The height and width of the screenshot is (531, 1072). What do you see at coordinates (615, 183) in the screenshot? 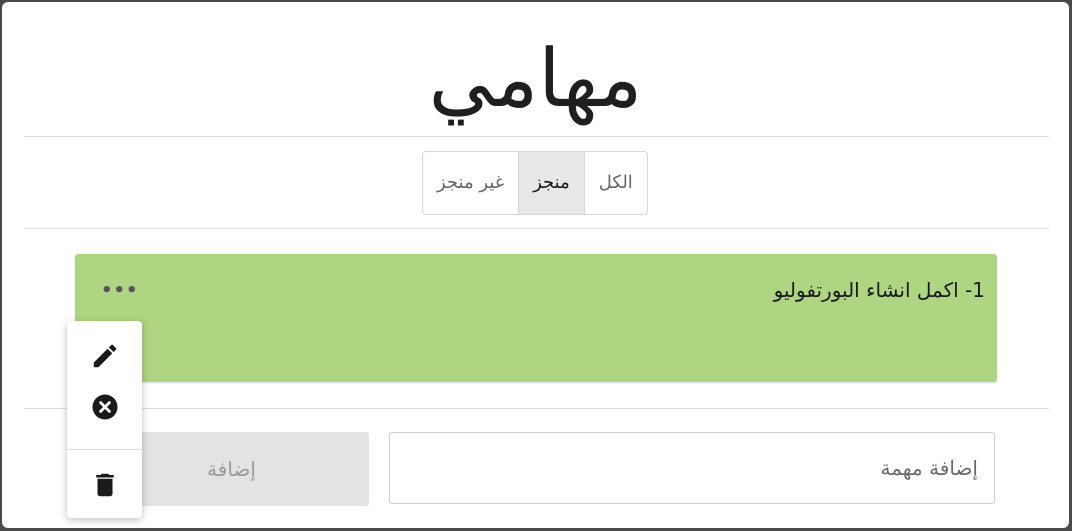
I see `filter-all: الكل` at bounding box center [615, 183].